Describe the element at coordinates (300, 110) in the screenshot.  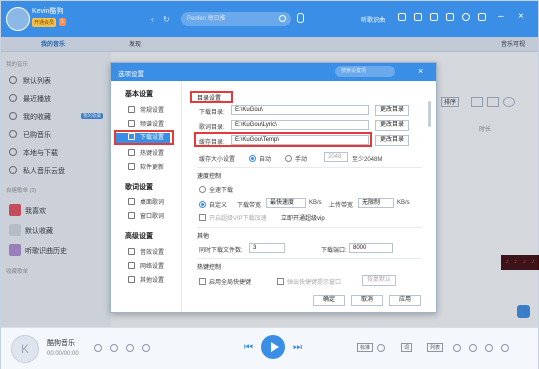
I see `download-dir-field: E:\KuGou\` at that location.